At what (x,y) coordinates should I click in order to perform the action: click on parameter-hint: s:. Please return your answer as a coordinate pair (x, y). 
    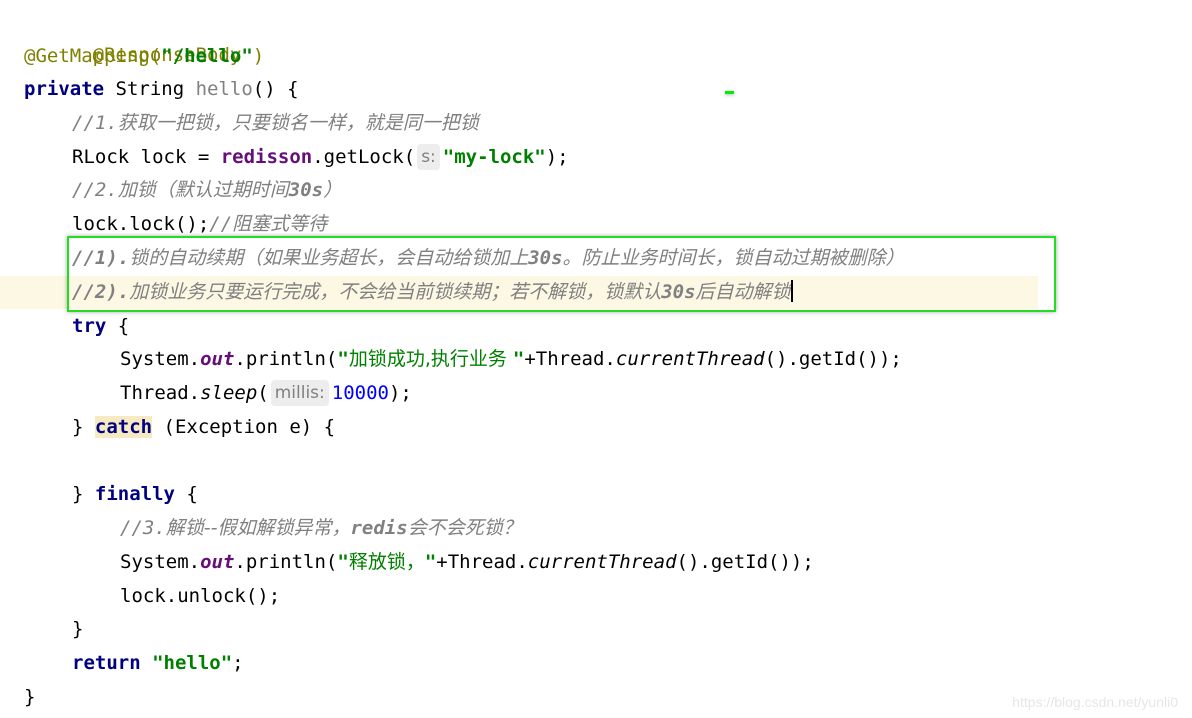
    Looking at the image, I should click on (428, 157).